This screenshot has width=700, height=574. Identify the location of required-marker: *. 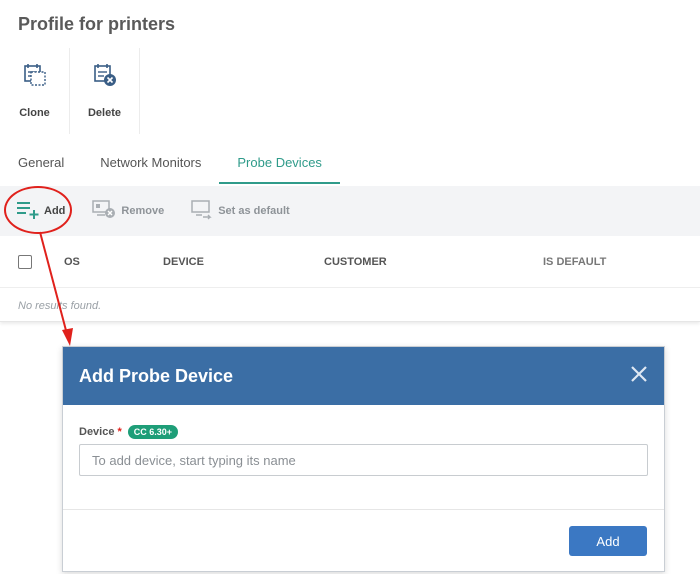
(119, 432).